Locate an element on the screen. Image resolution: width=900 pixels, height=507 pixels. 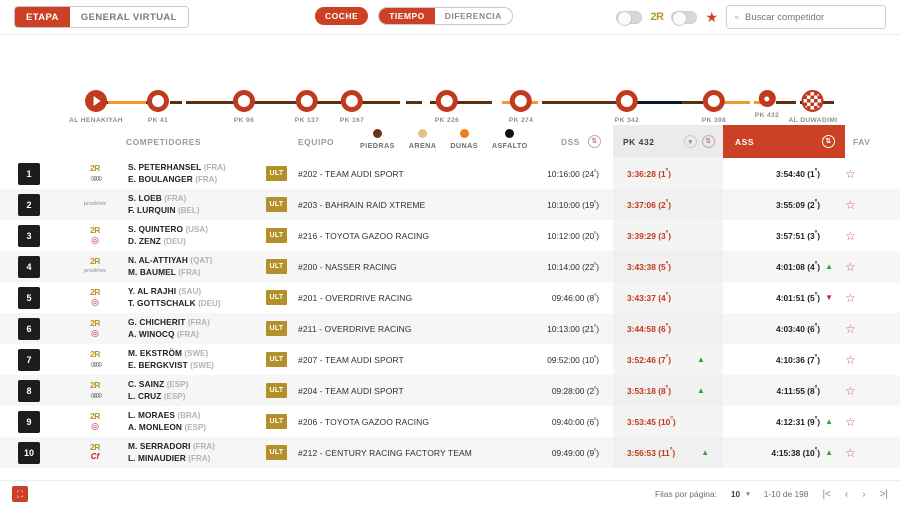
route-waypoint-al-duwadimi: AL DUWADIMI is located at coordinates (813, 107).